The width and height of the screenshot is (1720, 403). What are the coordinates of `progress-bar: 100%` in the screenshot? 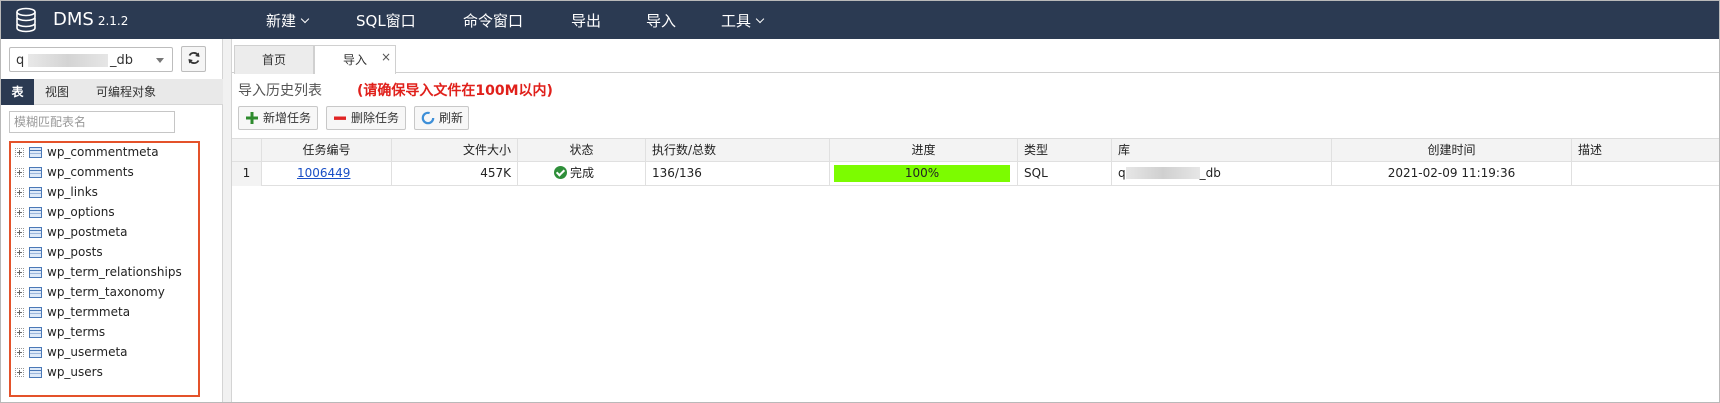 It's located at (922, 173).